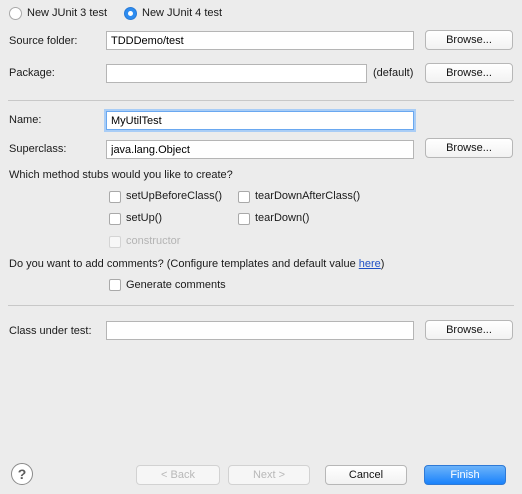 The width and height of the screenshot is (522, 494). What do you see at coordinates (176, 285) in the screenshot?
I see `generate-comments-label: Generate comments` at bounding box center [176, 285].